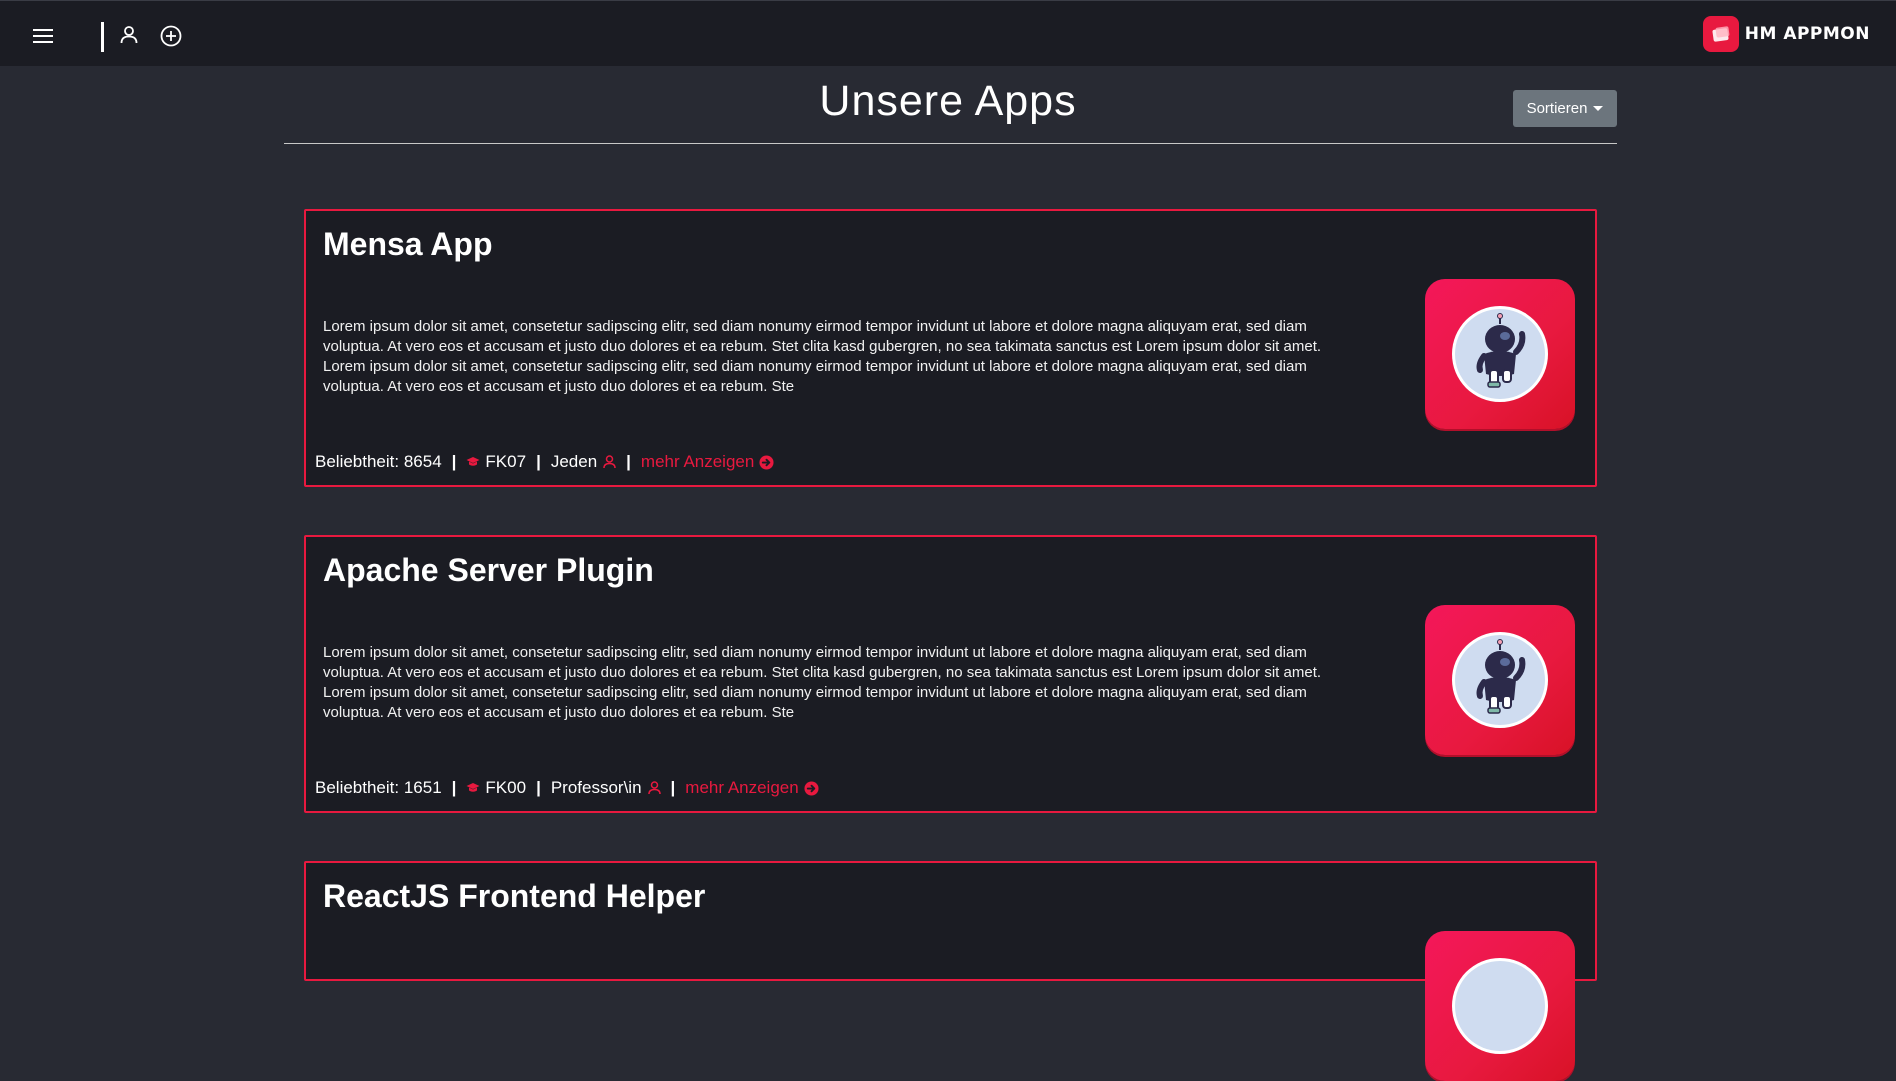  What do you see at coordinates (1598, 108) in the screenshot?
I see `caret-down-icon` at bounding box center [1598, 108].